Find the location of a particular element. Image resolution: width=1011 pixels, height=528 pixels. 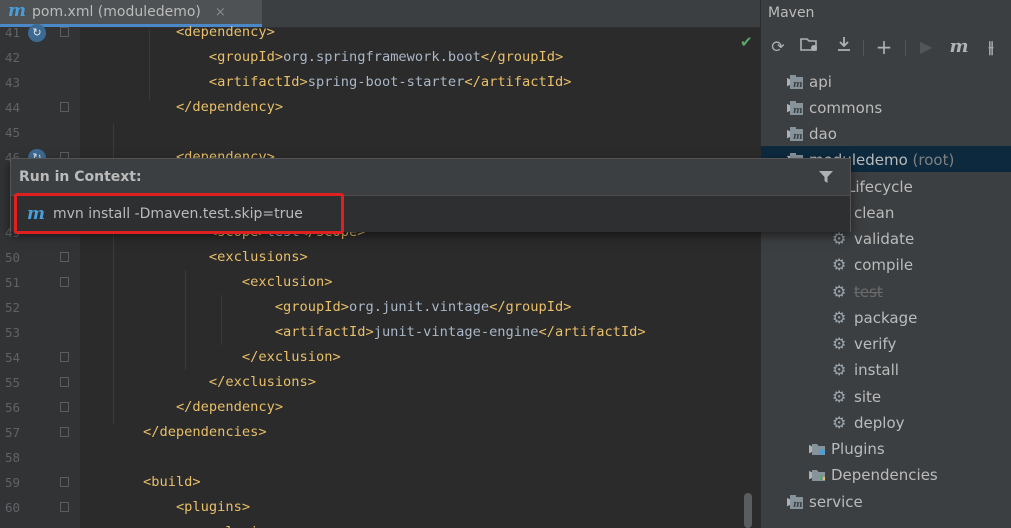

lifecycle-goal-deploy: ⚙ deploy is located at coordinates (868, 423).